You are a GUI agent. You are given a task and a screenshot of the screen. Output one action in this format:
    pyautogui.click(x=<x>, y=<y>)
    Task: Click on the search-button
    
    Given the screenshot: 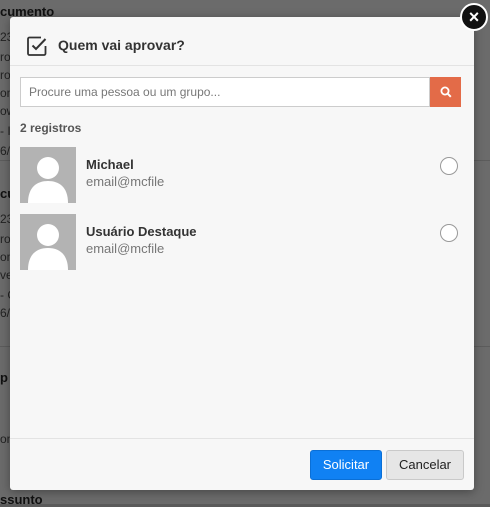 What is the action you would take?
    pyautogui.click(x=445, y=92)
    